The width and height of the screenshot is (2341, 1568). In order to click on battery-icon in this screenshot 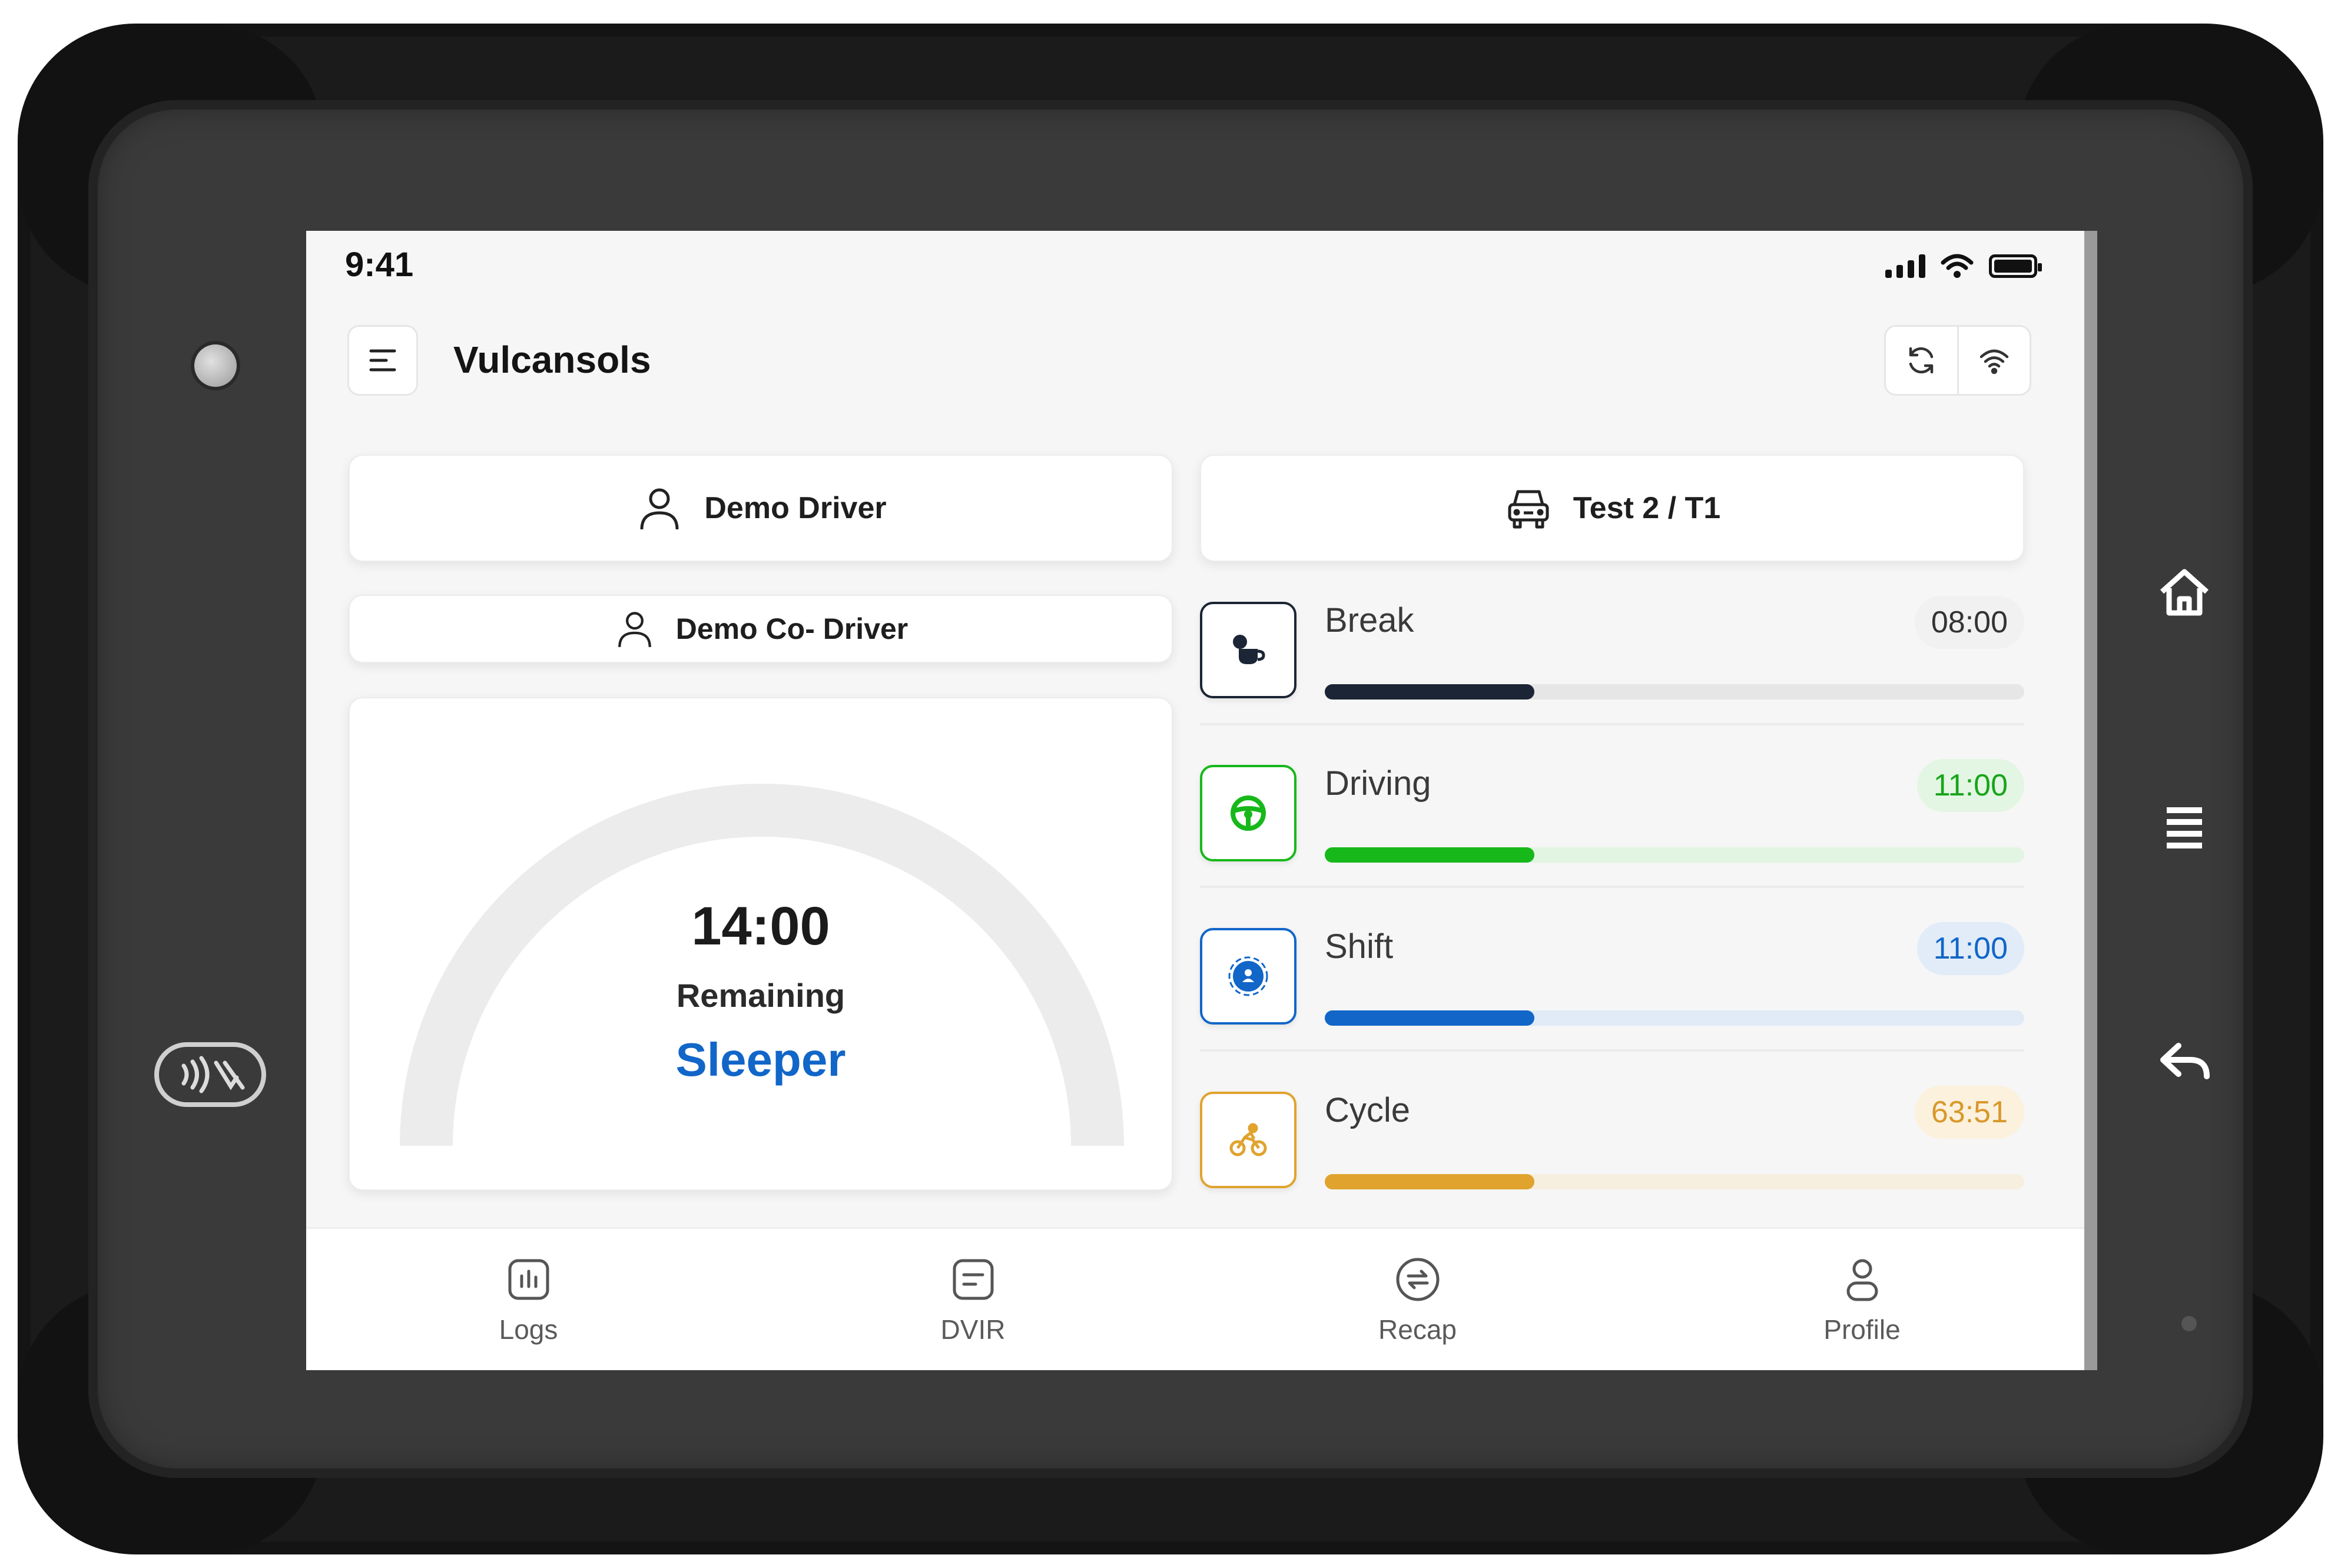, I will do `click(2015, 266)`.